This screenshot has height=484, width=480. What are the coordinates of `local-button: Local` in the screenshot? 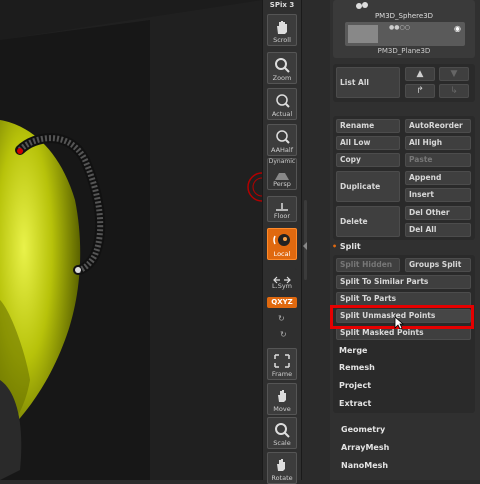 It's located at (282, 244).